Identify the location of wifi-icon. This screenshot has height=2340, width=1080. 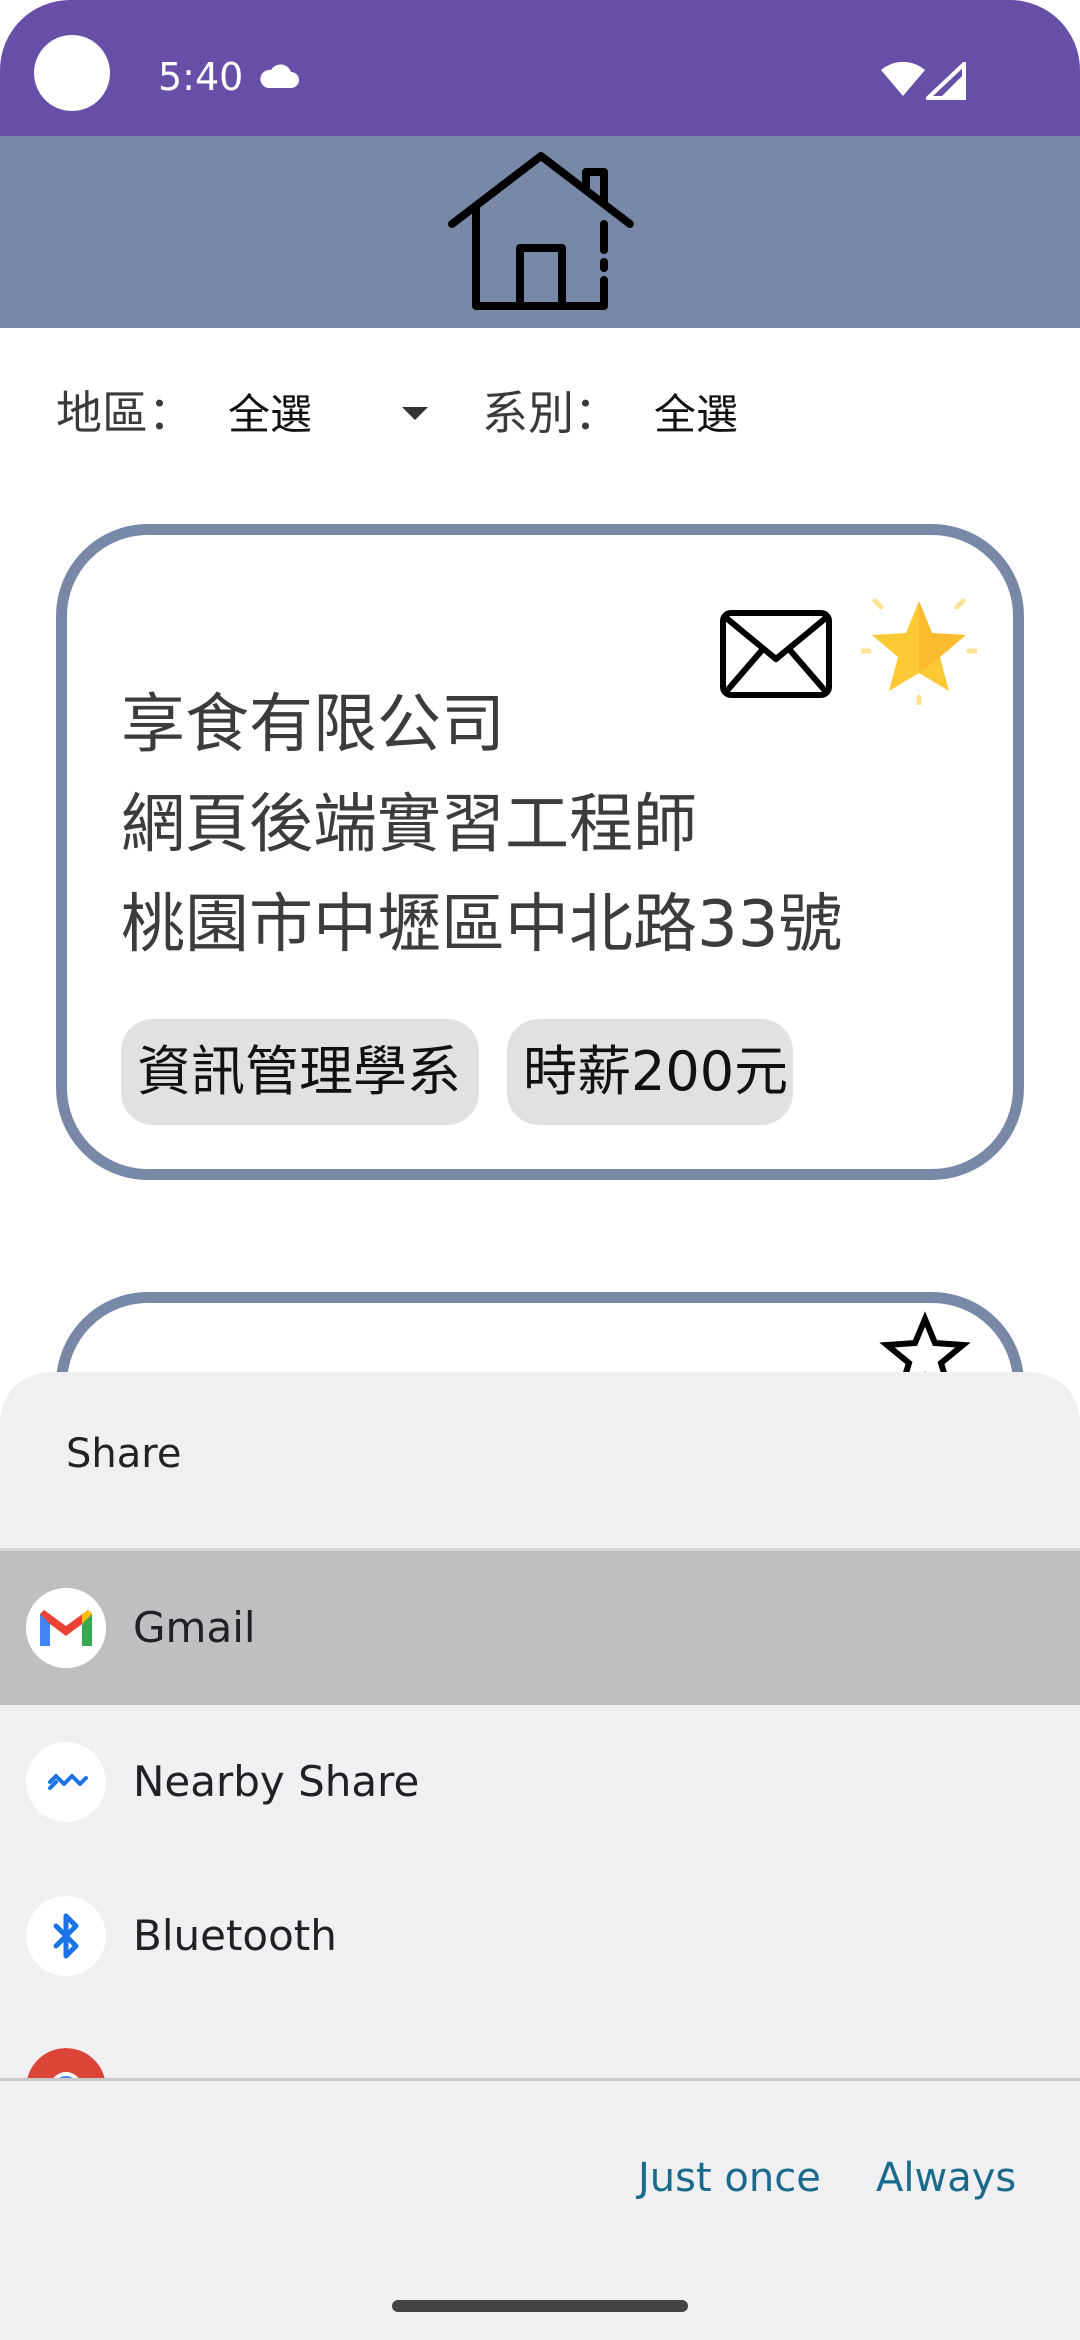
(903, 78).